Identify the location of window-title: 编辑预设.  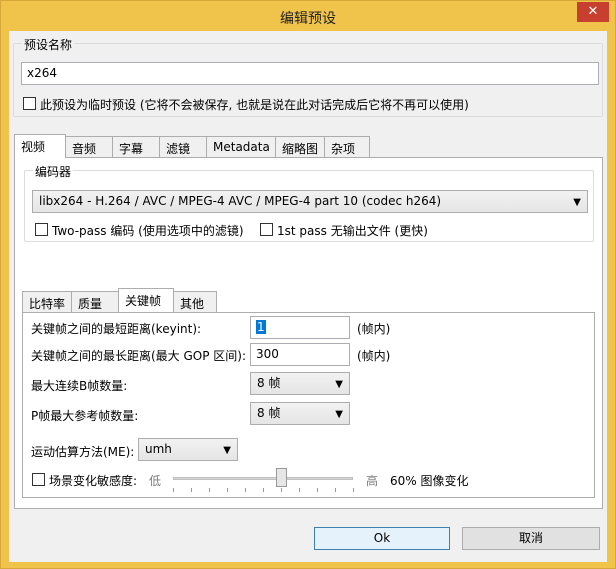
(308, 19).